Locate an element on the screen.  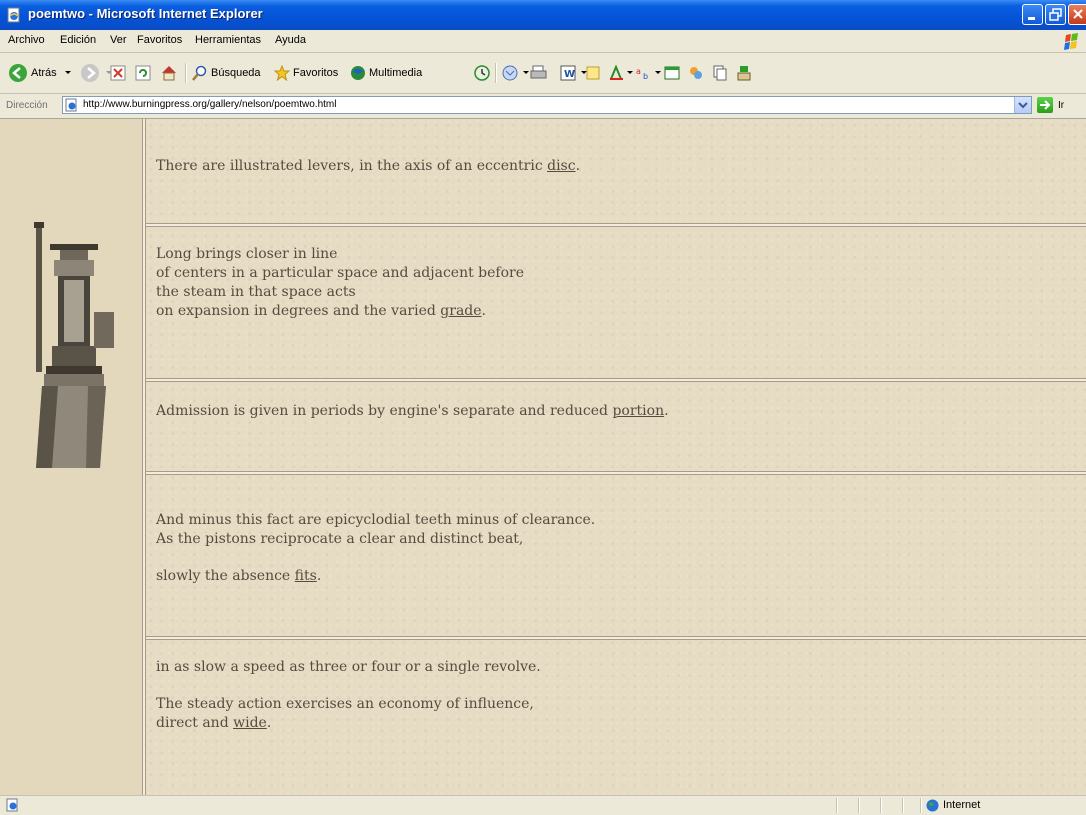
menu-ver: Ver is located at coordinates (118, 40).